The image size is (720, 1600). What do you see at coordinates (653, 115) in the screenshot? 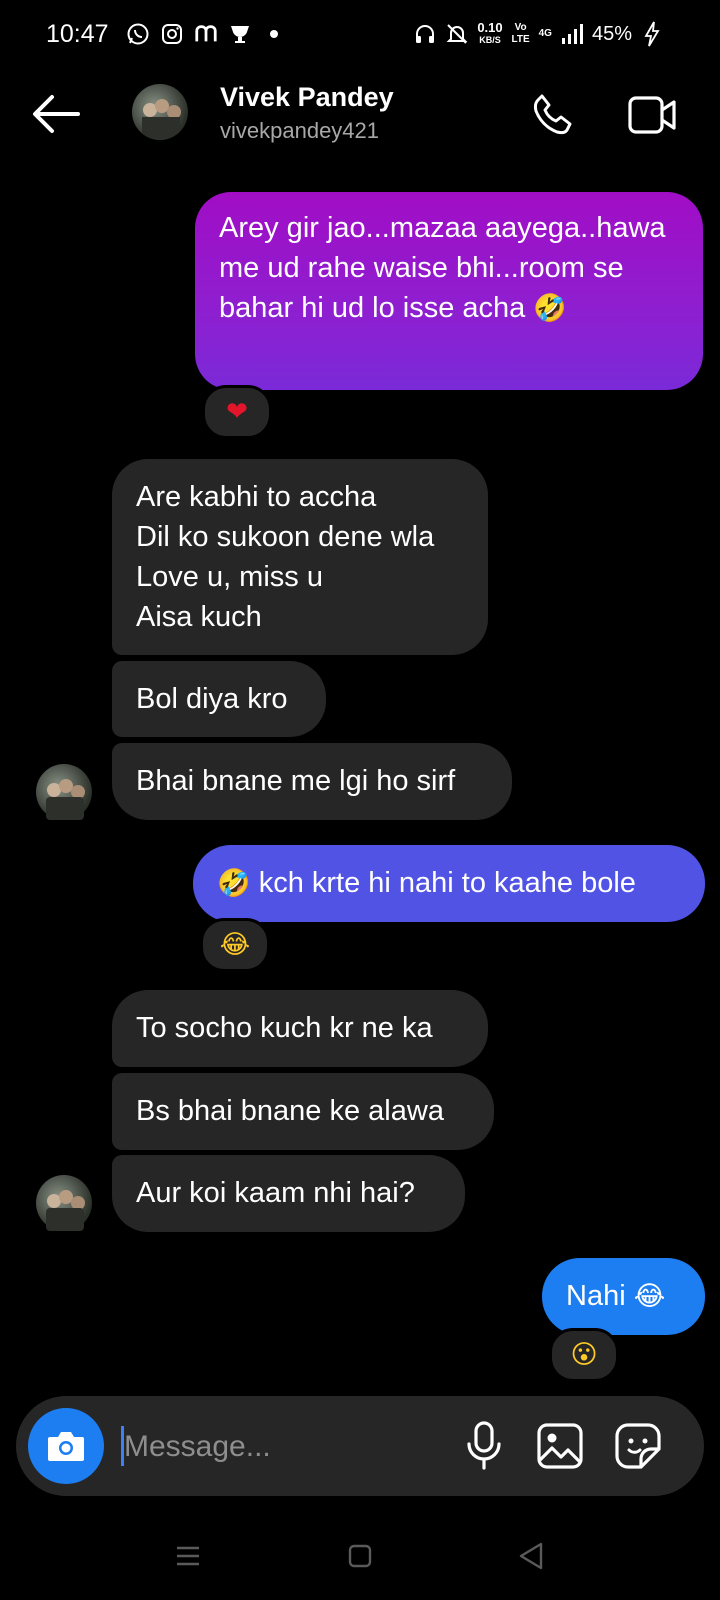
I see `video-camera-icon` at bounding box center [653, 115].